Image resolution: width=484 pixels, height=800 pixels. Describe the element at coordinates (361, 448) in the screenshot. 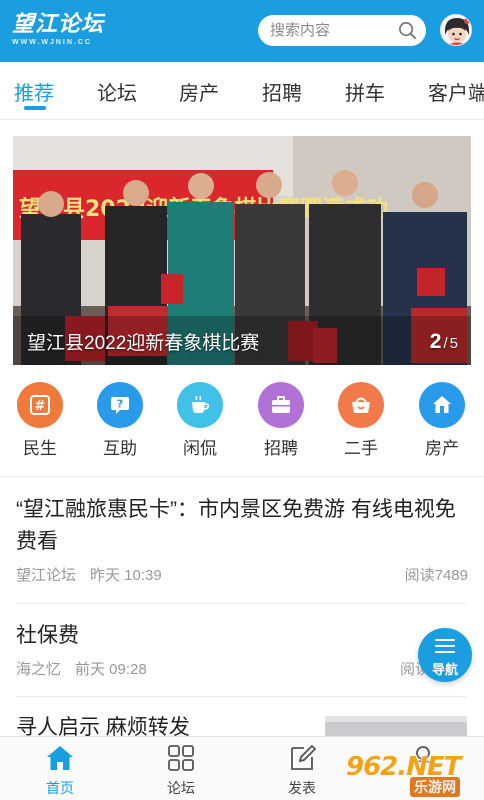

I see `quick-nav-label: 二手` at that location.